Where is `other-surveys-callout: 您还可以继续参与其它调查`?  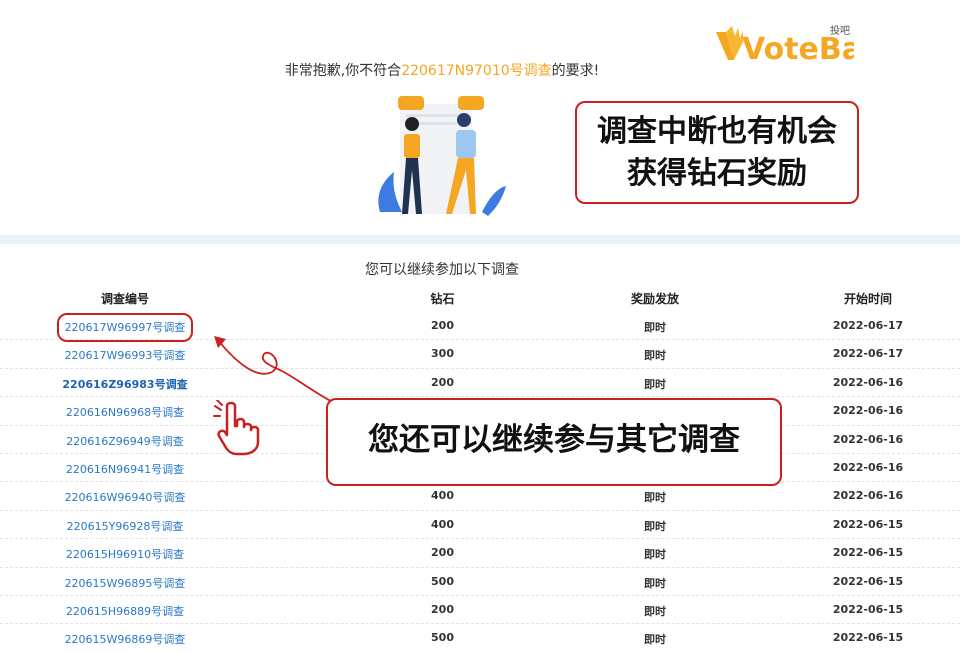
other-surveys-callout: 您还可以继续参与其它调查 is located at coordinates (554, 442).